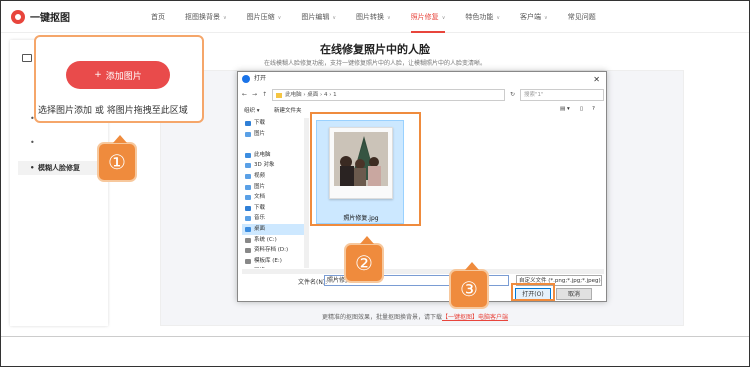  I want to click on folder-tree-item: 视频, so click(273, 176).